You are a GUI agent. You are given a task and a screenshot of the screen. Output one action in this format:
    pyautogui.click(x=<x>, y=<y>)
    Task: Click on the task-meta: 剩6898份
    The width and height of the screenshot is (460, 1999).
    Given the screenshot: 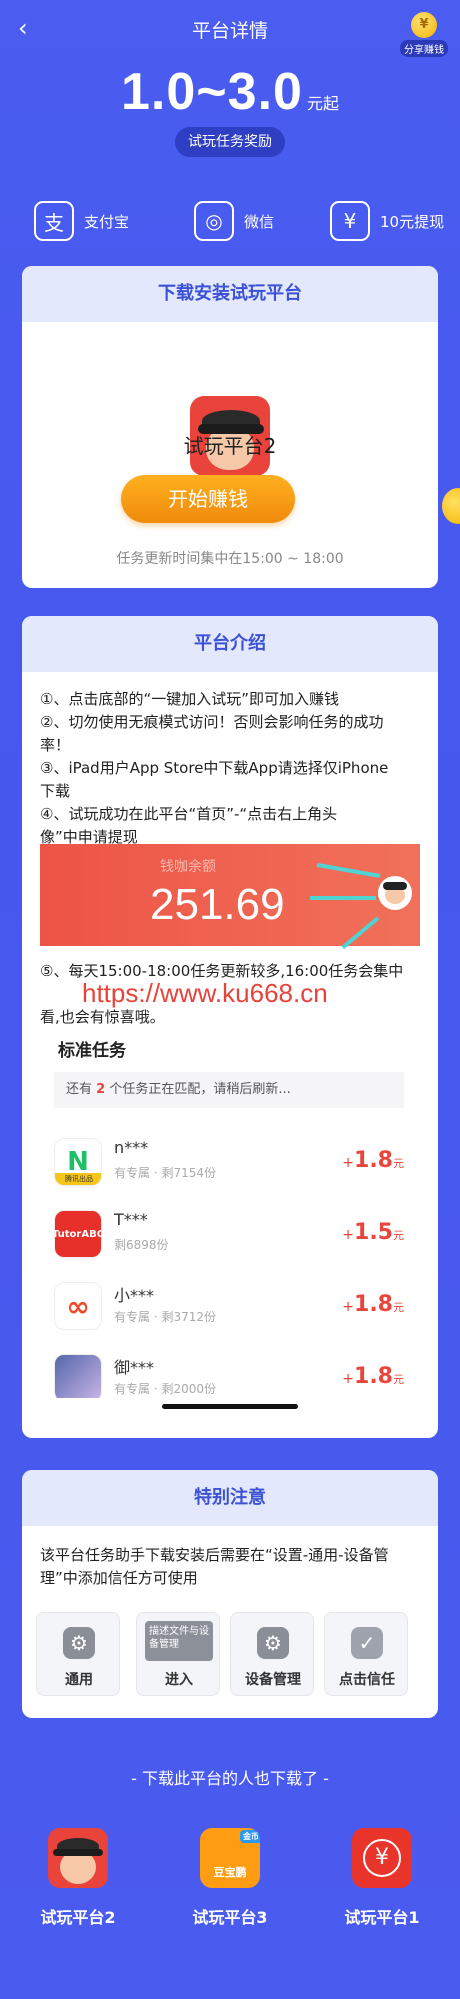 What is the action you would take?
    pyautogui.click(x=141, y=1245)
    